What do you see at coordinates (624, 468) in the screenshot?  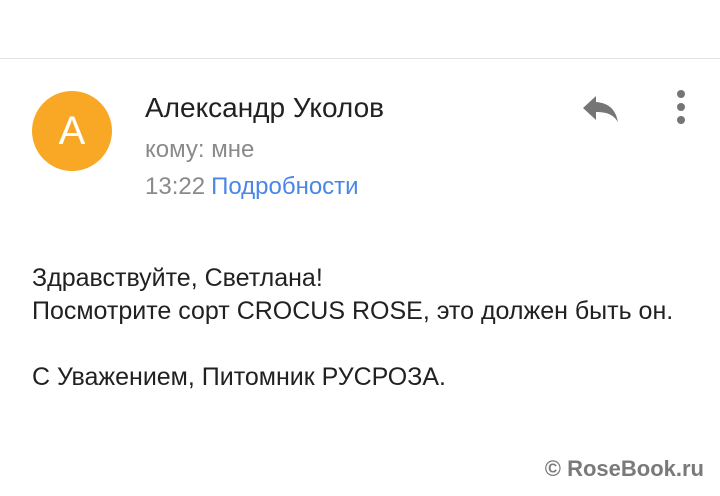 I see `watermark: © RoseBook.ru` at bounding box center [624, 468].